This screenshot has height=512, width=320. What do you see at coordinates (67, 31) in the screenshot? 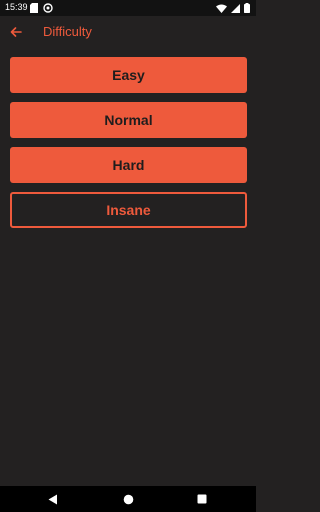
I see `page-title: Difficulty` at bounding box center [67, 31].